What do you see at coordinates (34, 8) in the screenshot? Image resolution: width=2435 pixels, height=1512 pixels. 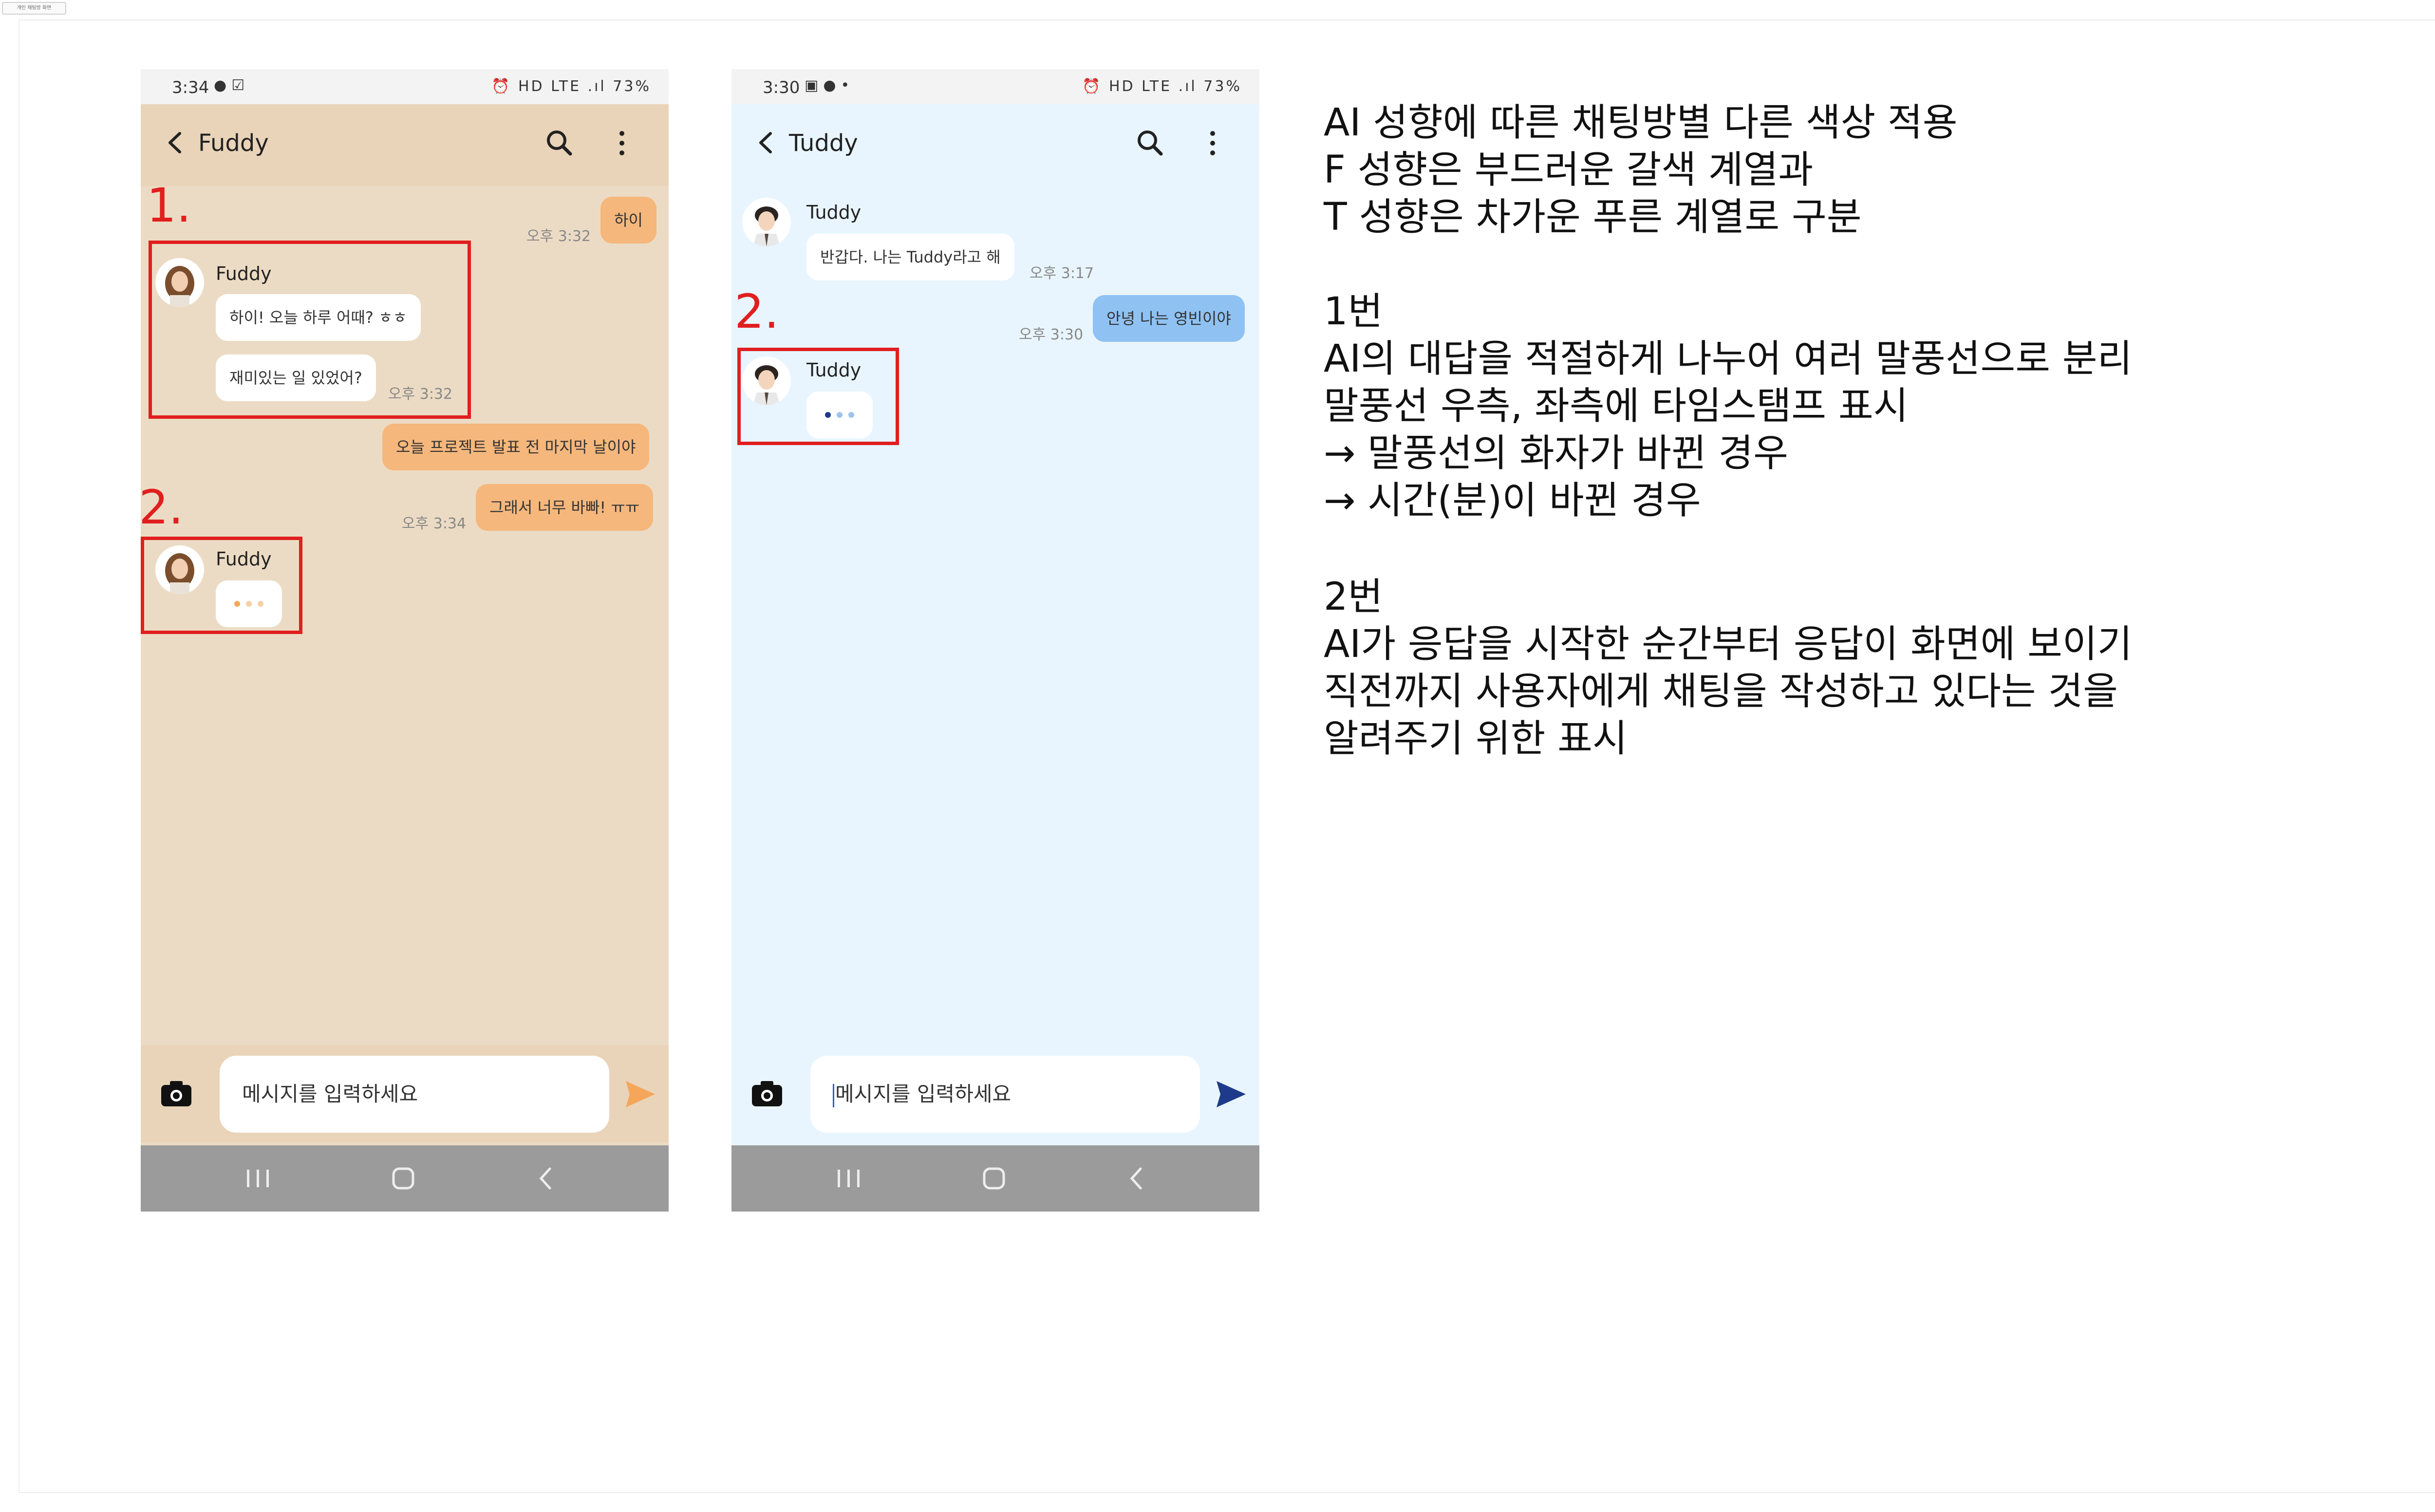 I see `document-tab: 개인 채팅방 화면` at bounding box center [34, 8].